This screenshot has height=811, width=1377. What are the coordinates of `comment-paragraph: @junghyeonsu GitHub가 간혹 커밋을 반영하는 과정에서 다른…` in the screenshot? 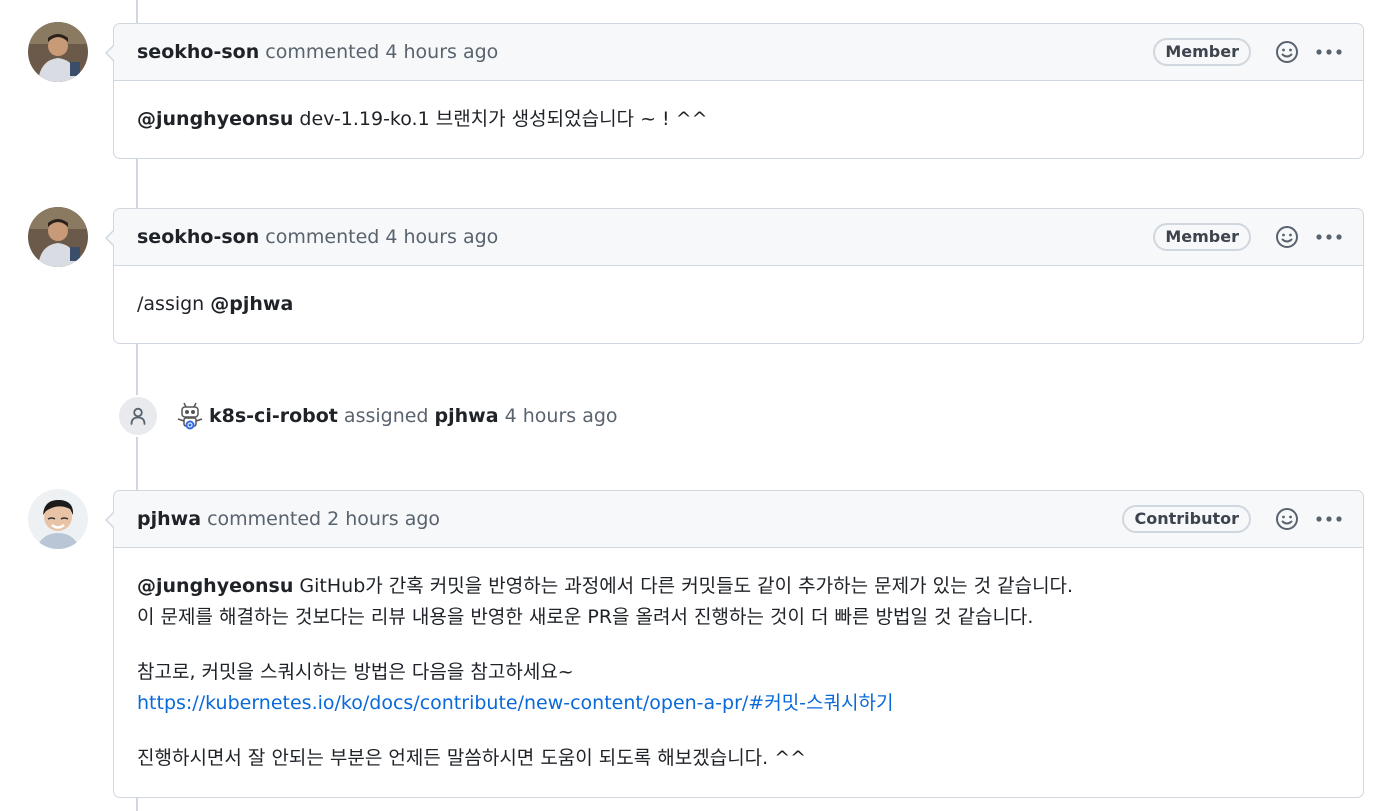 It's located at (738, 602).